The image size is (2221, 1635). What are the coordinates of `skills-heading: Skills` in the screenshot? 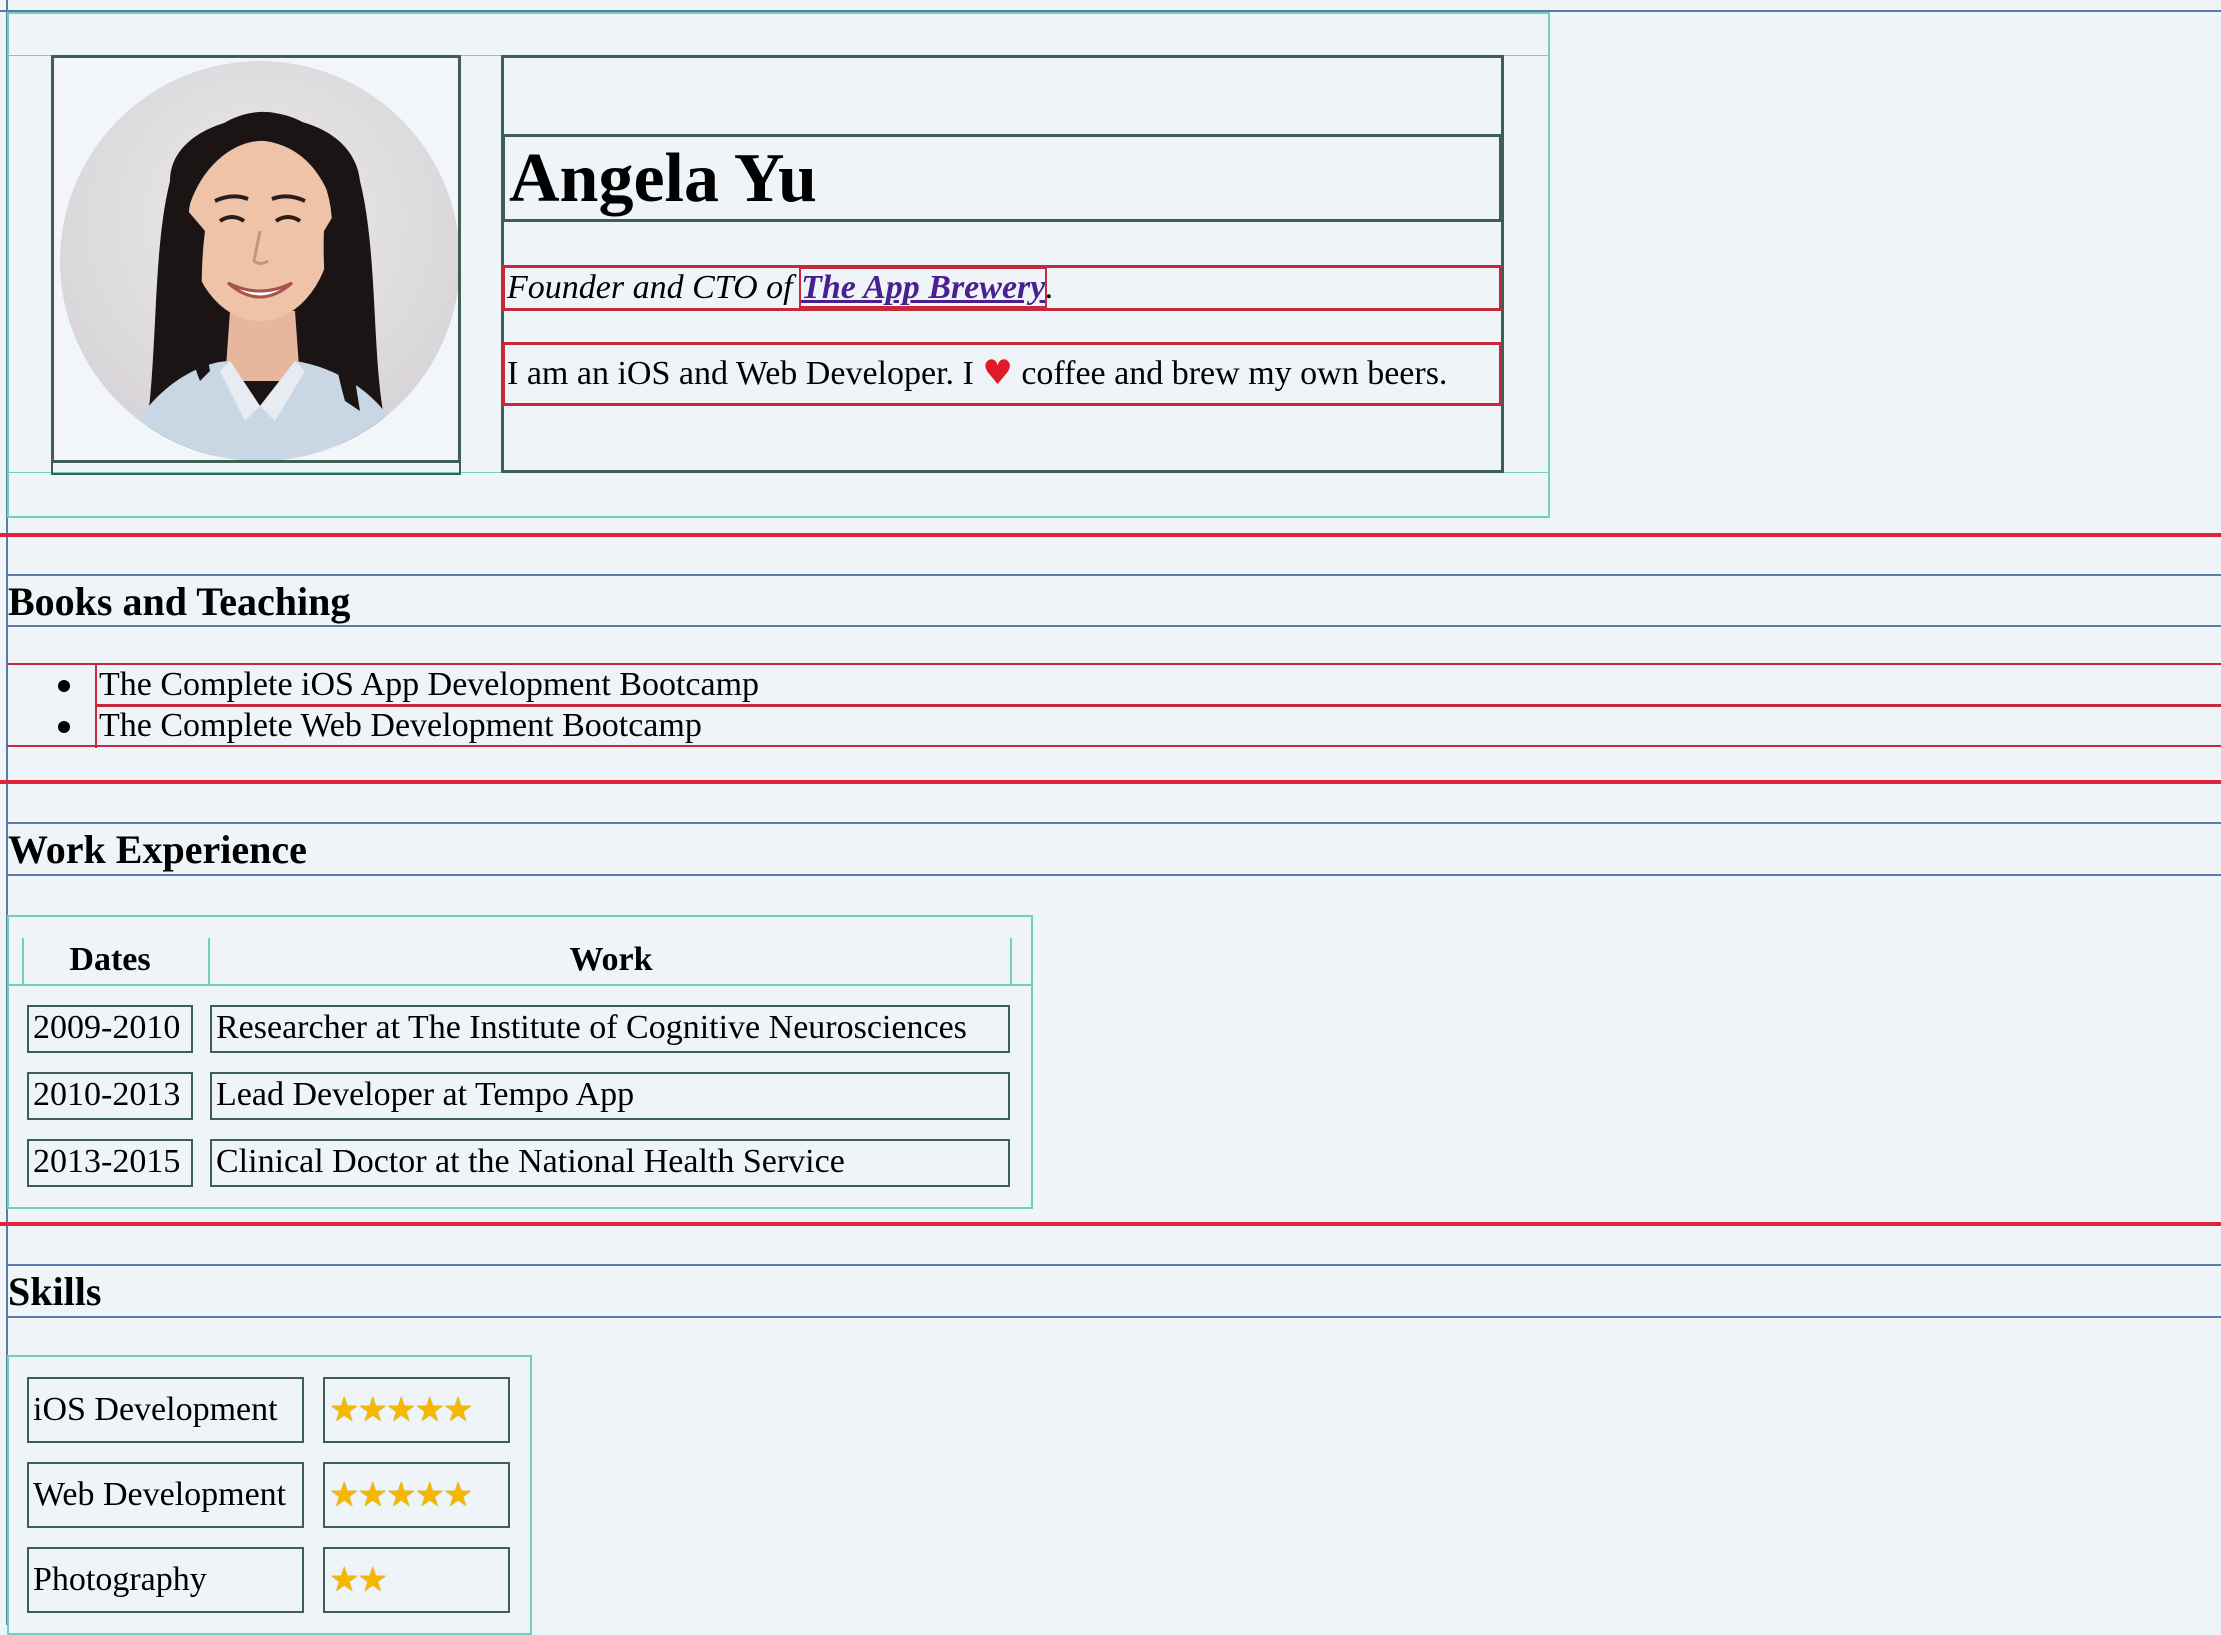 It's located at (55, 1291).